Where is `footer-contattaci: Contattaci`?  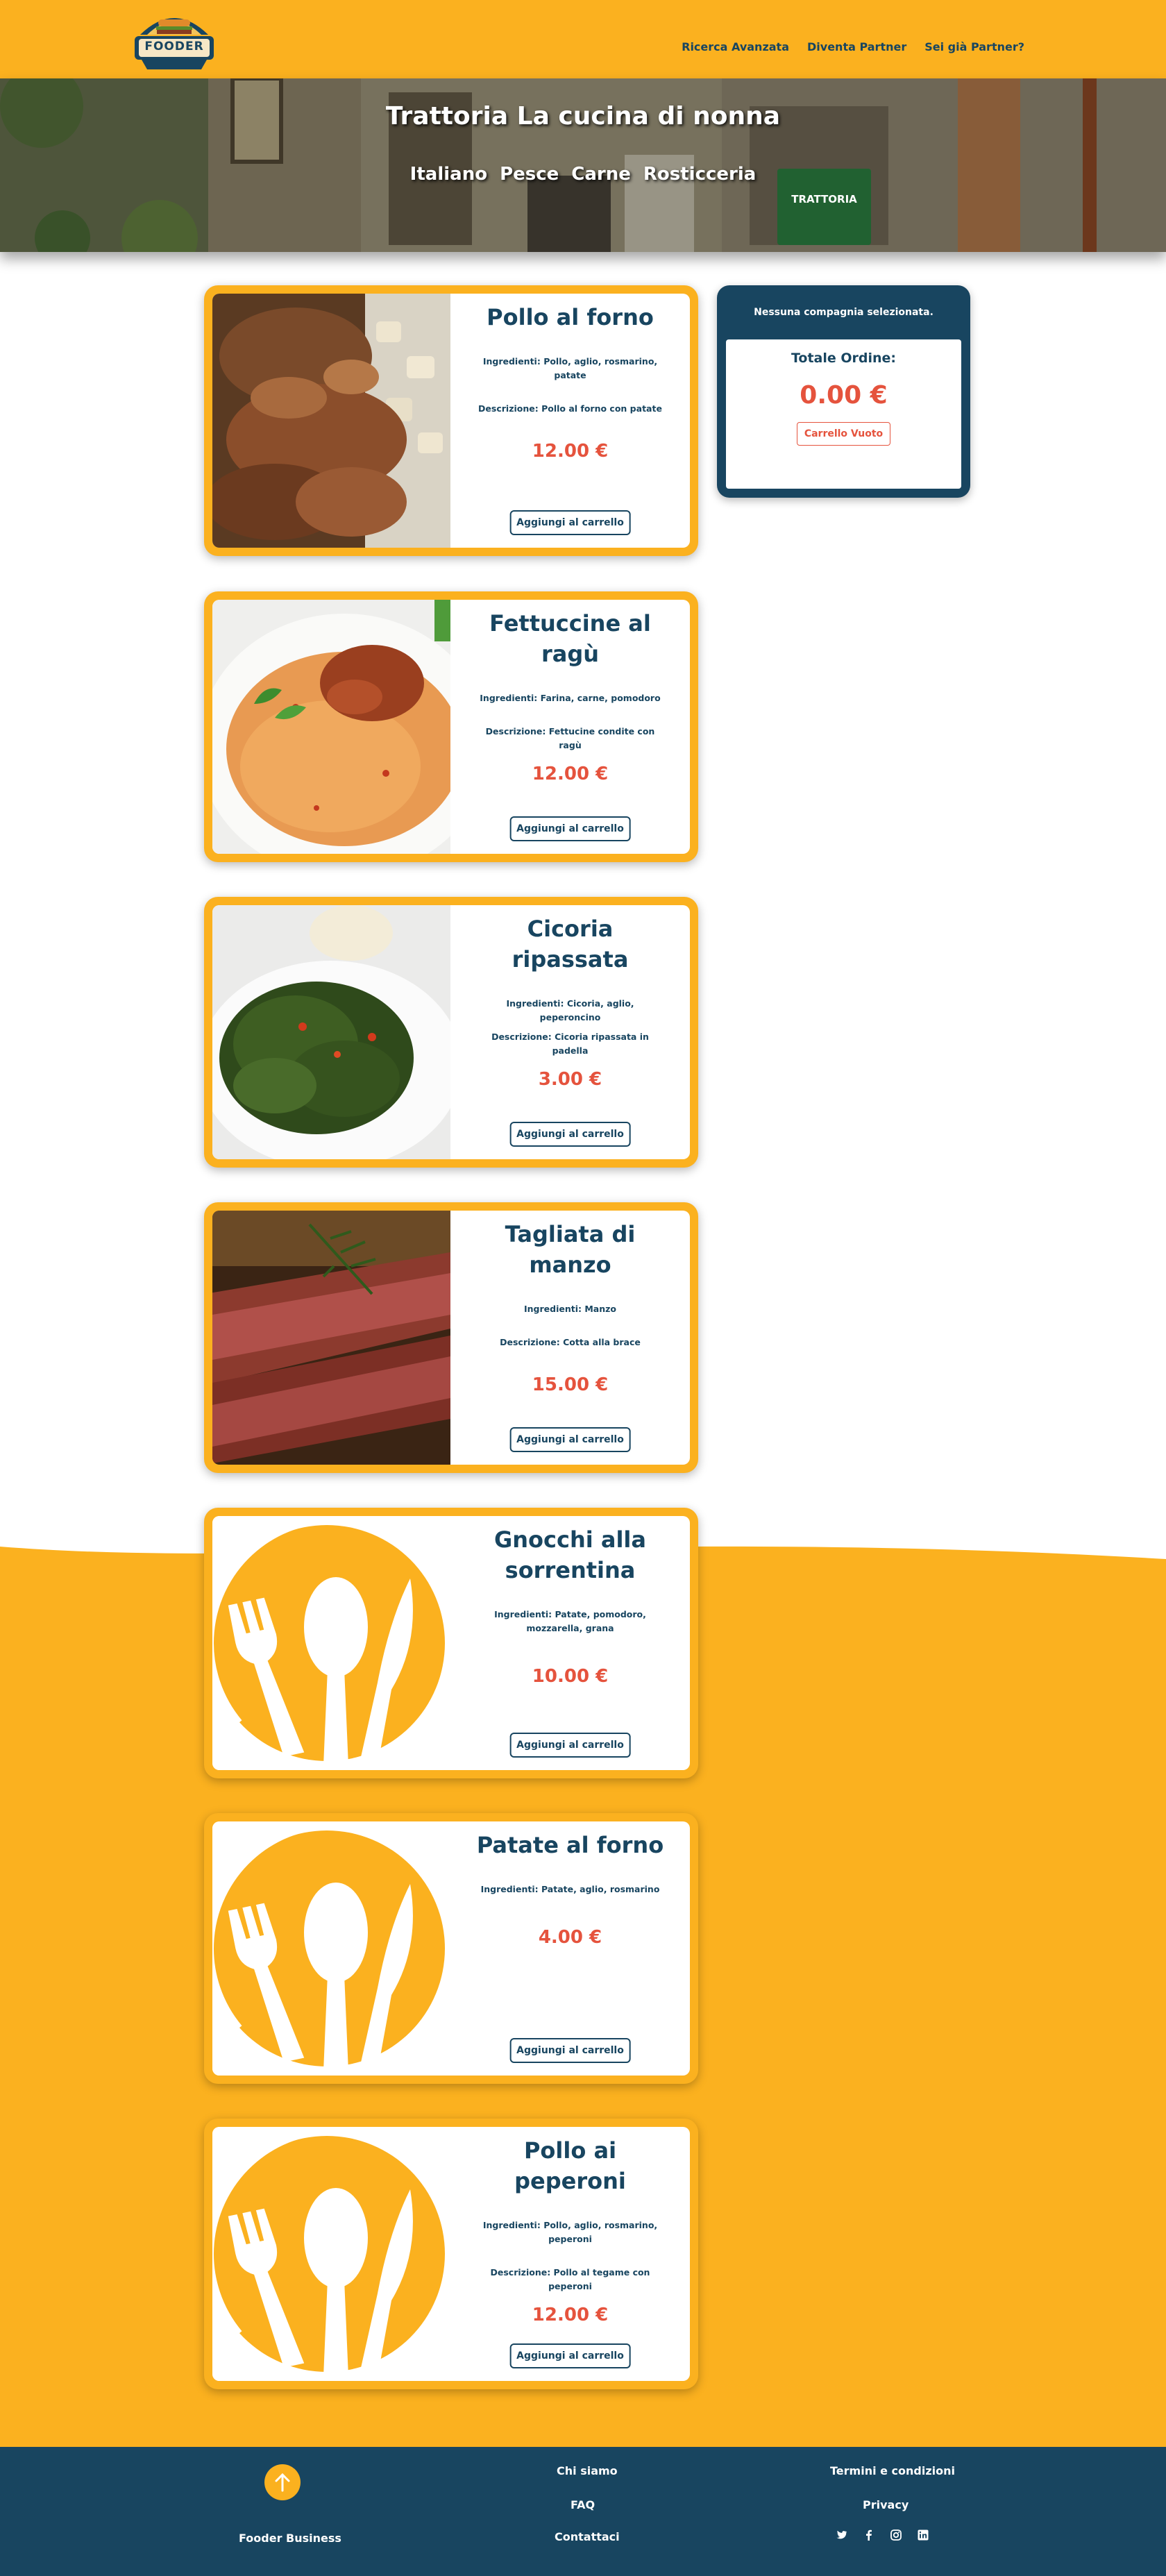
footer-contattaci: Contattaci is located at coordinates (587, 2536).